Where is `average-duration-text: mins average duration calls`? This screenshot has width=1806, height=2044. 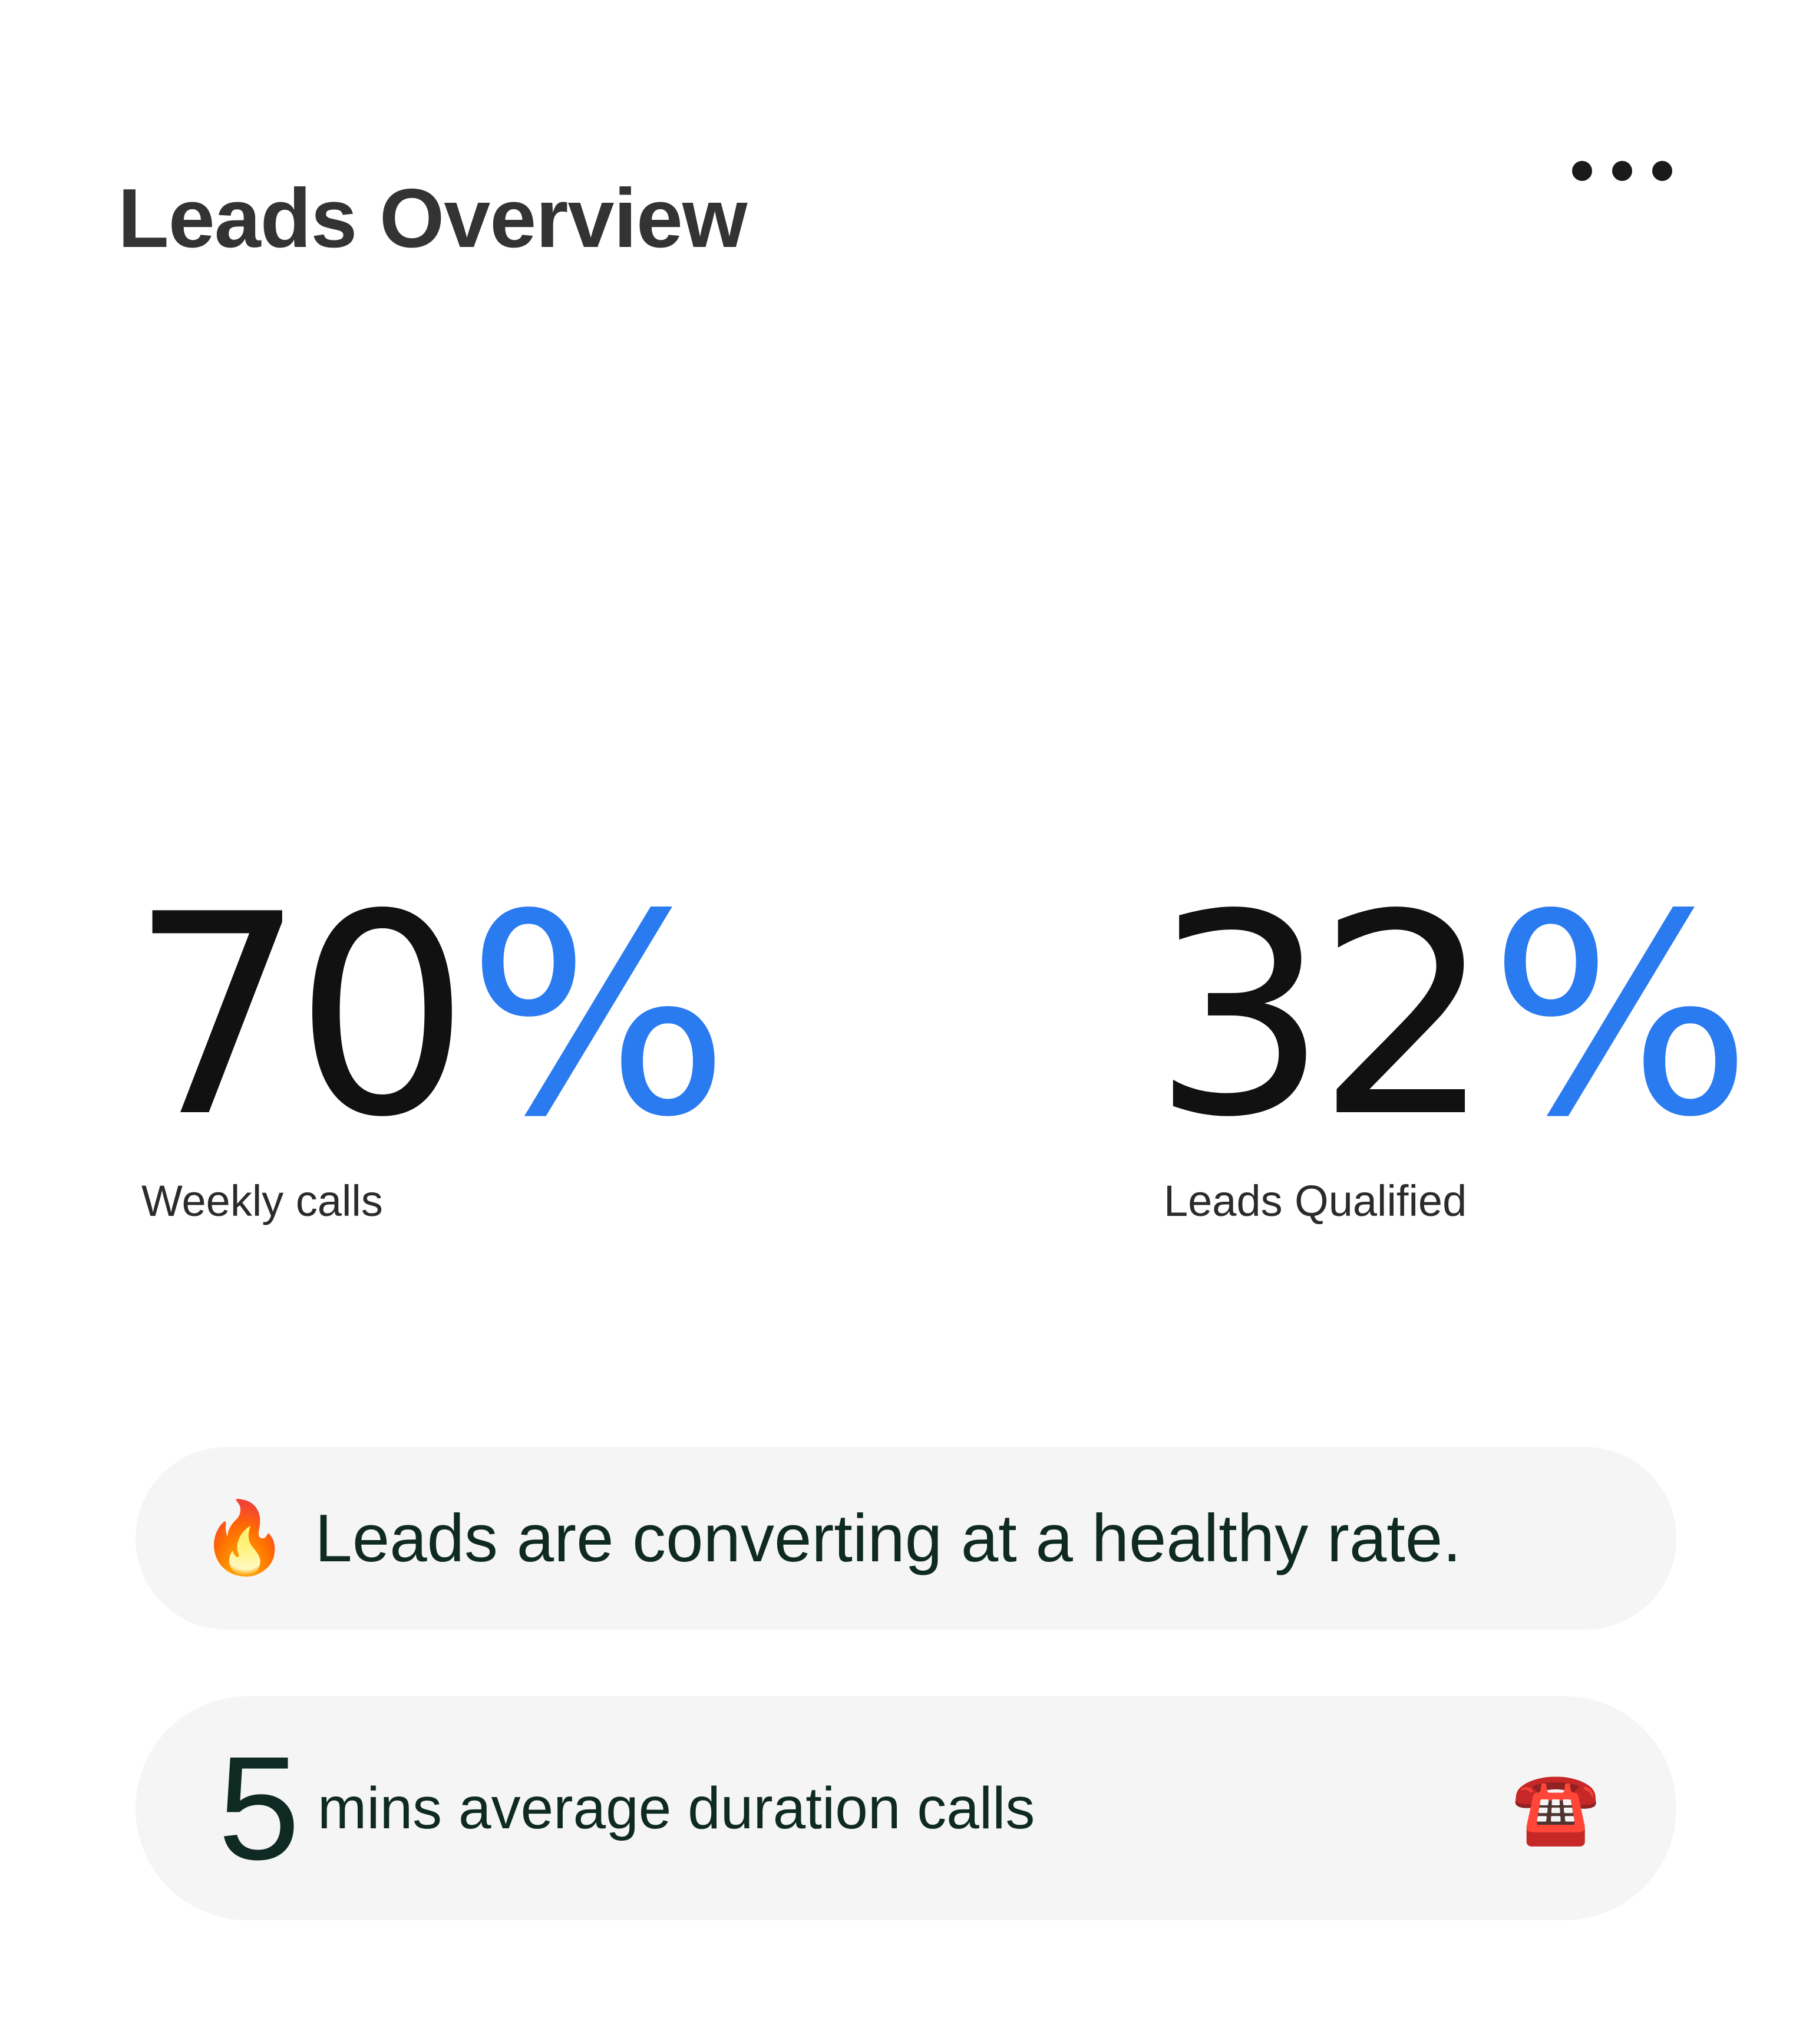 average-duration-text: mins average duration calls is located at coordinates (676, 1808).